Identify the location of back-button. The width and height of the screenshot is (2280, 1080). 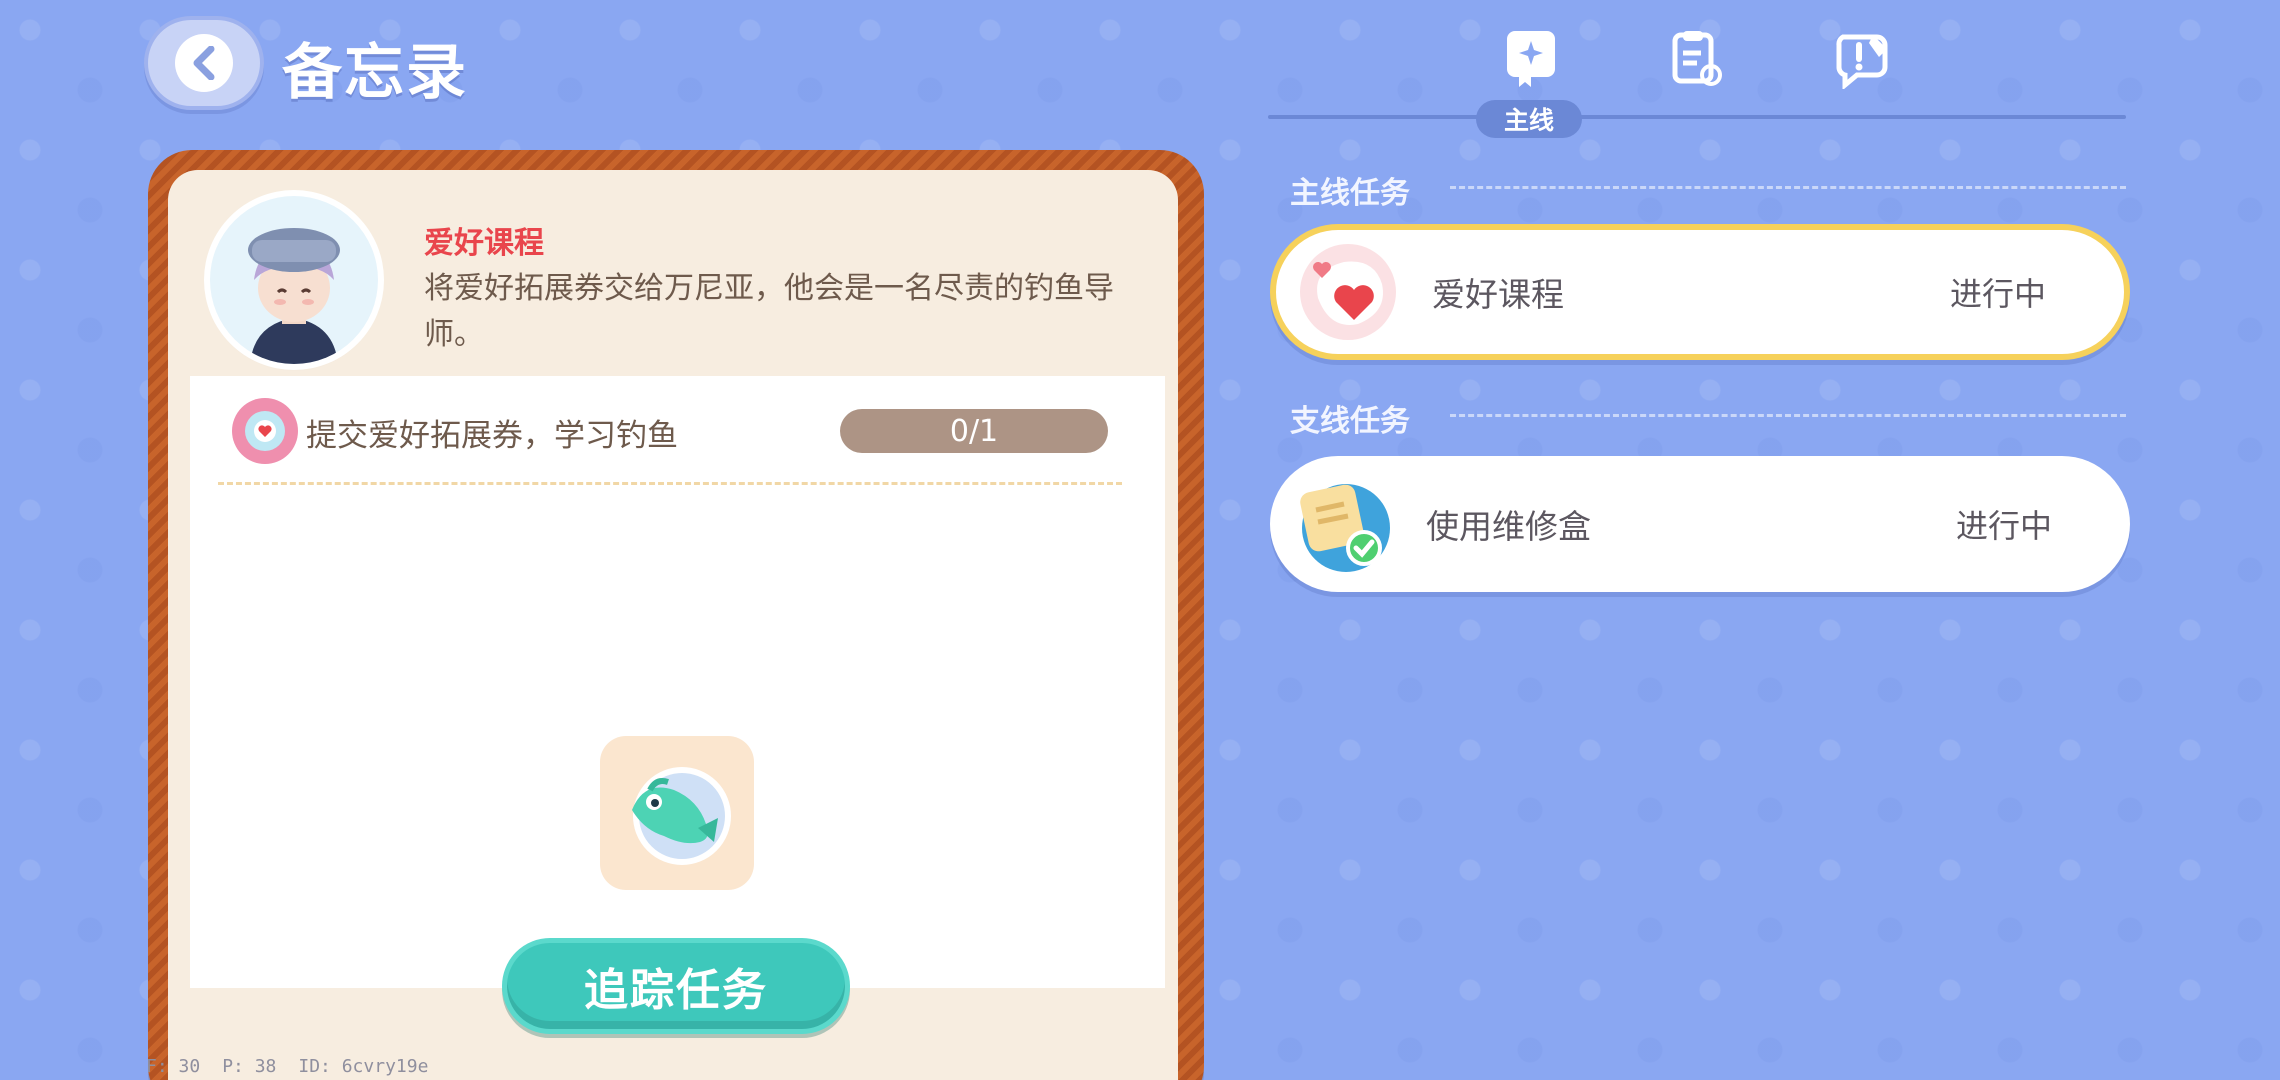
(204, 63).